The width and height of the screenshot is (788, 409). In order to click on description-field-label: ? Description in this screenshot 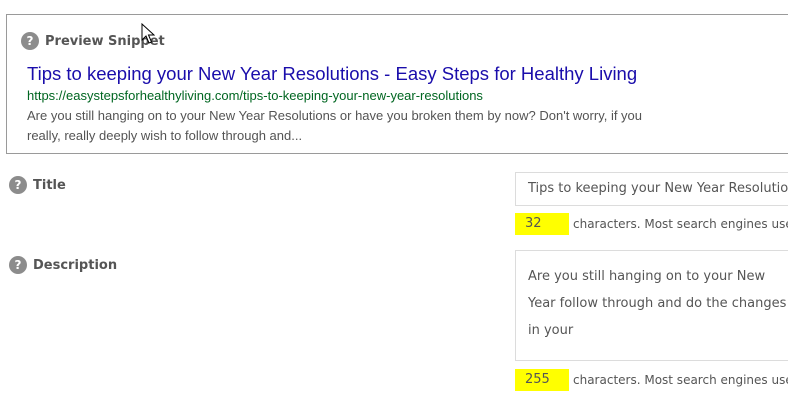, I will do `click(63, 265)`.